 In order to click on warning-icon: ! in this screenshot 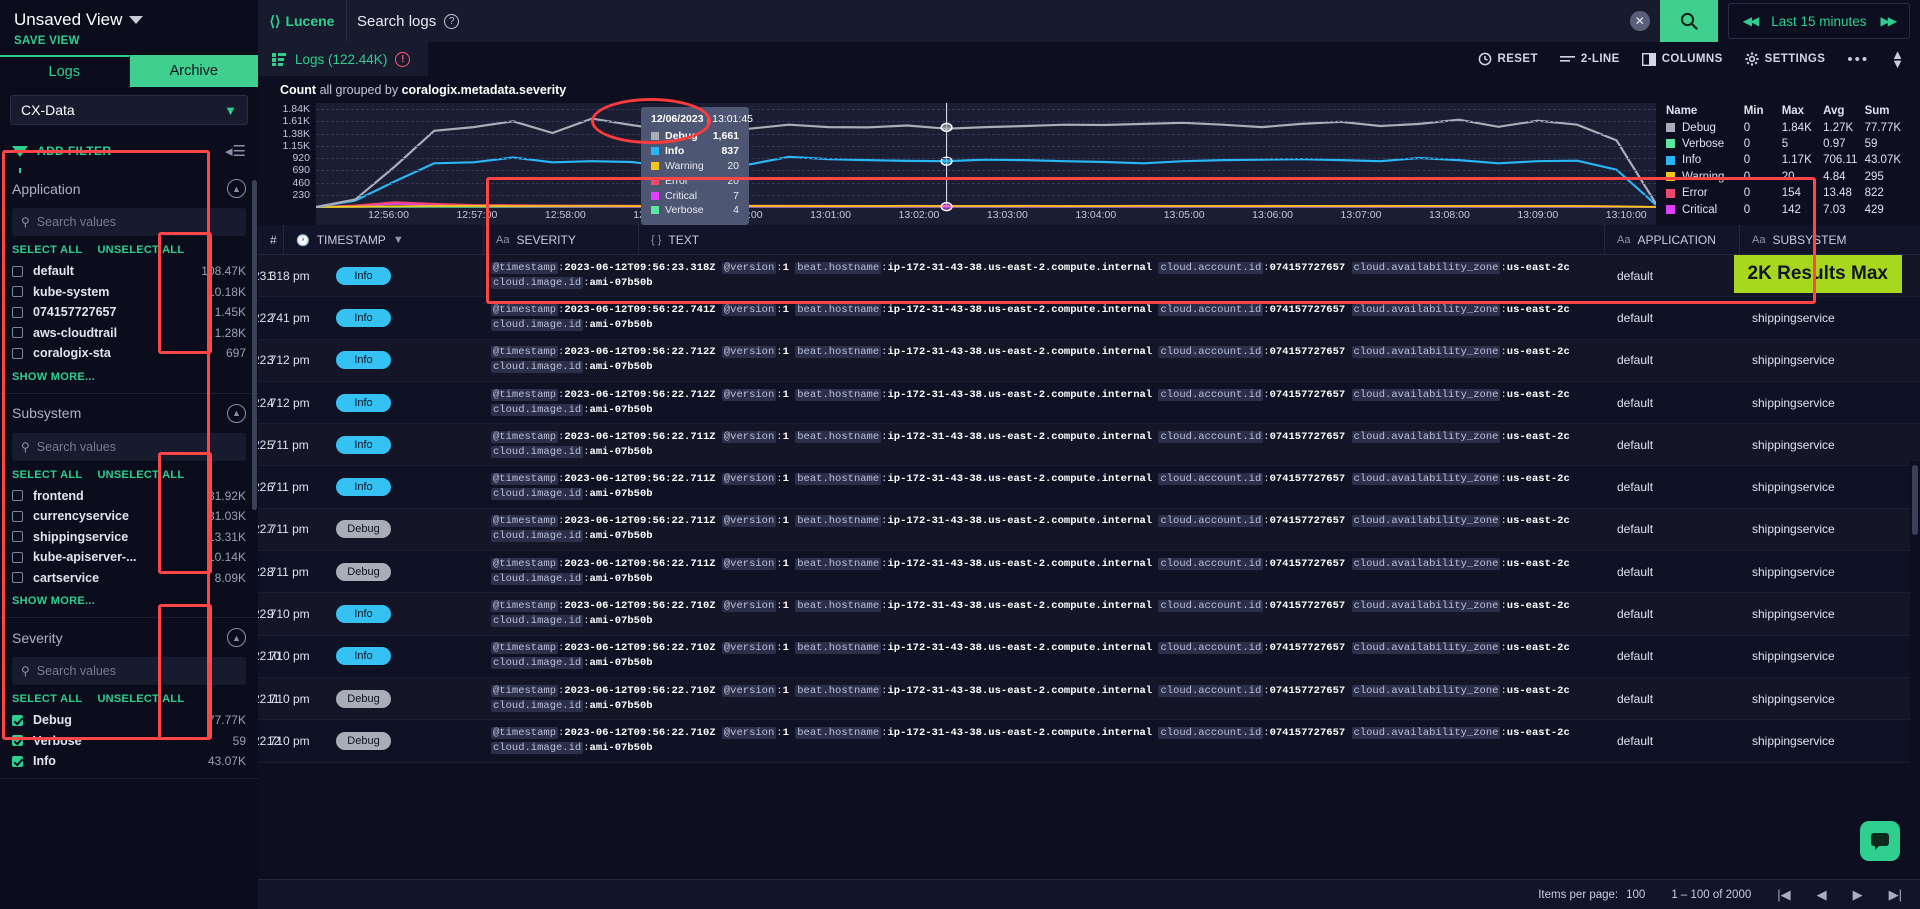, I will do `click(403, 59)`.